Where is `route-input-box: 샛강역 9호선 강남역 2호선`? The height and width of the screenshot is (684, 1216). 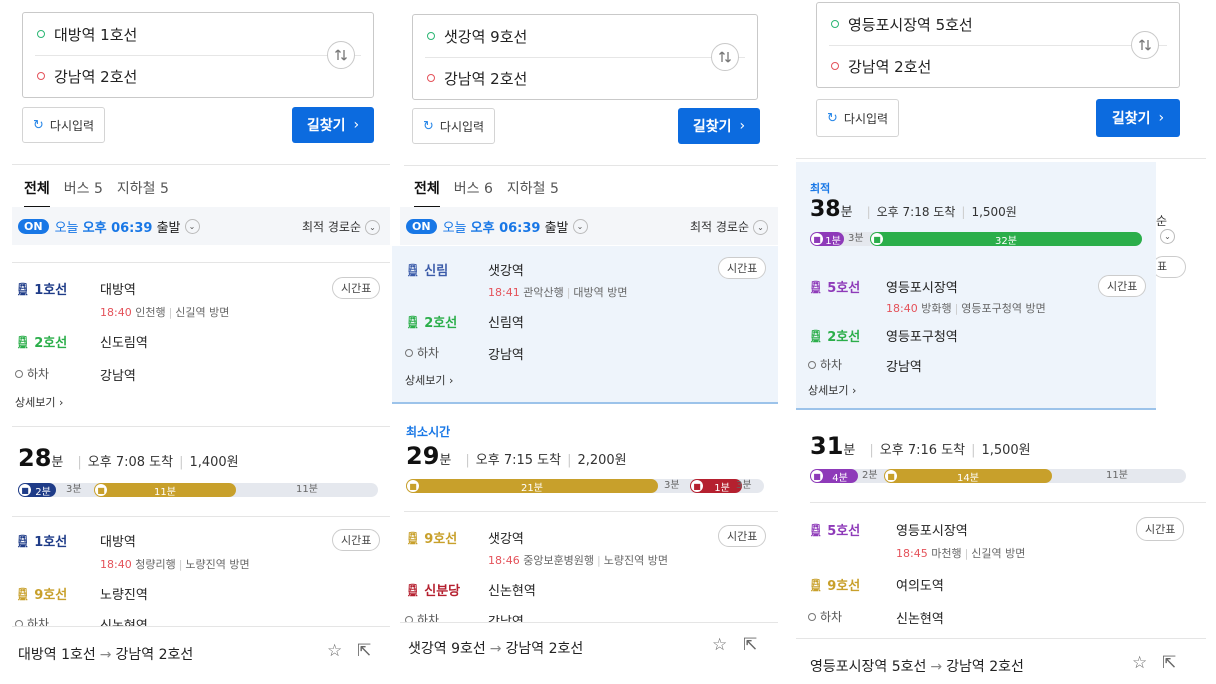
route-input-box: 샛강역 9호선 강남역 2호선 is located at coordinates (585, 57).